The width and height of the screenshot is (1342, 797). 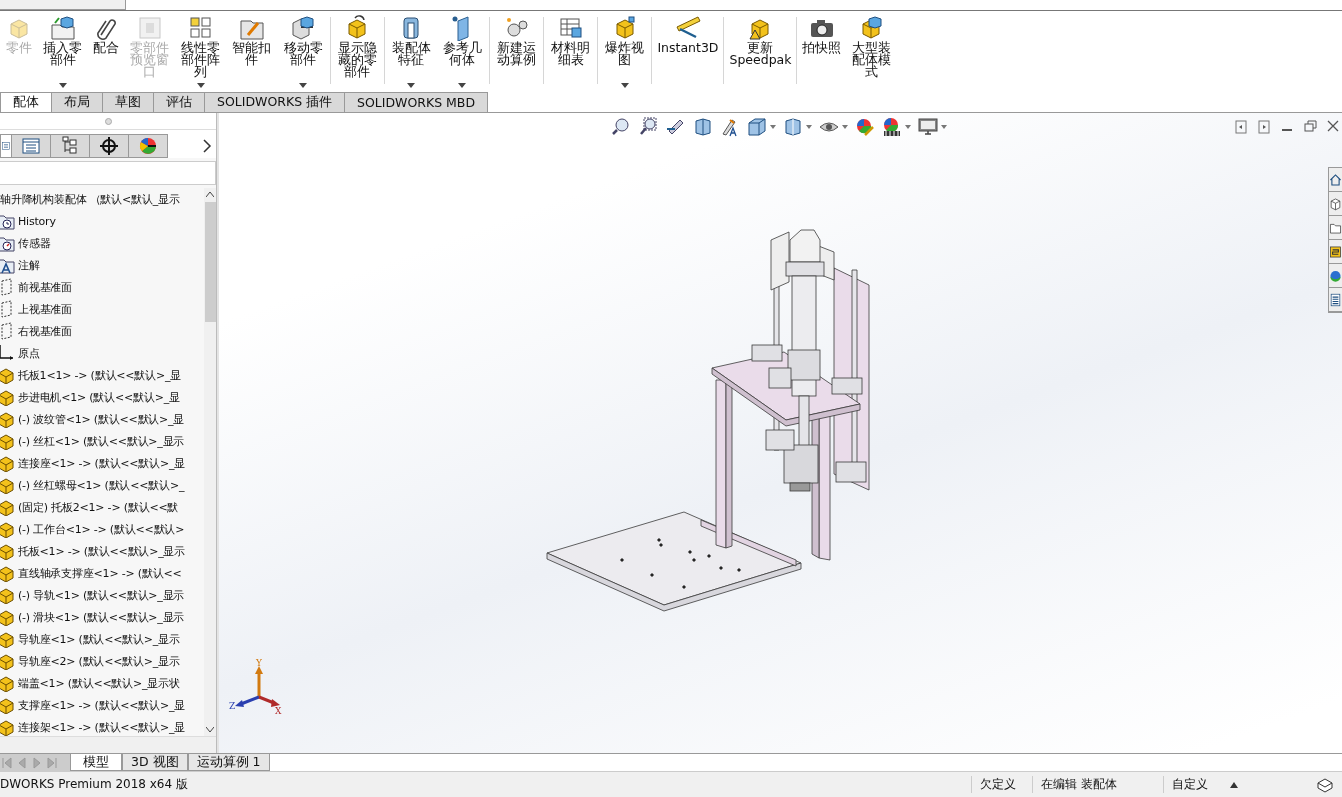 What do you see at coordinates (90, 199) in the screenshot?
I see `tree-item: 轴升降机构装配体 （默认<默认_显示` at bounding box center [90, 199].